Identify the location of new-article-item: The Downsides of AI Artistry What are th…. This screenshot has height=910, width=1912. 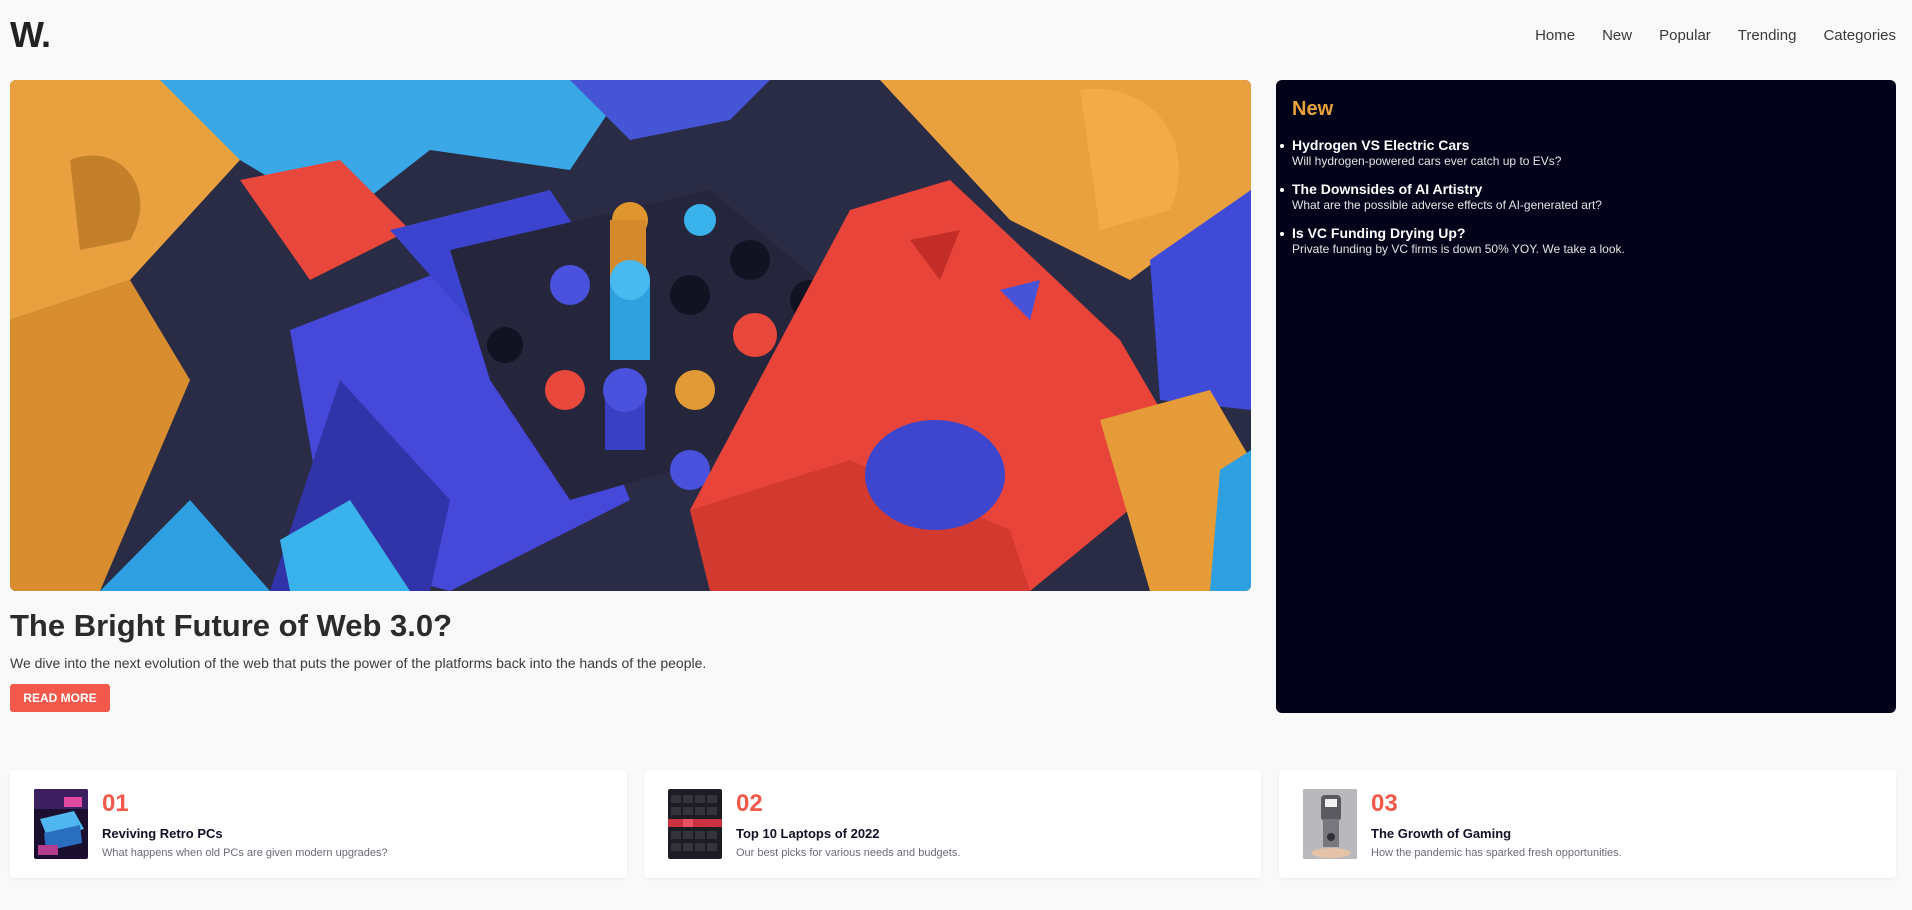
(1580, 196).